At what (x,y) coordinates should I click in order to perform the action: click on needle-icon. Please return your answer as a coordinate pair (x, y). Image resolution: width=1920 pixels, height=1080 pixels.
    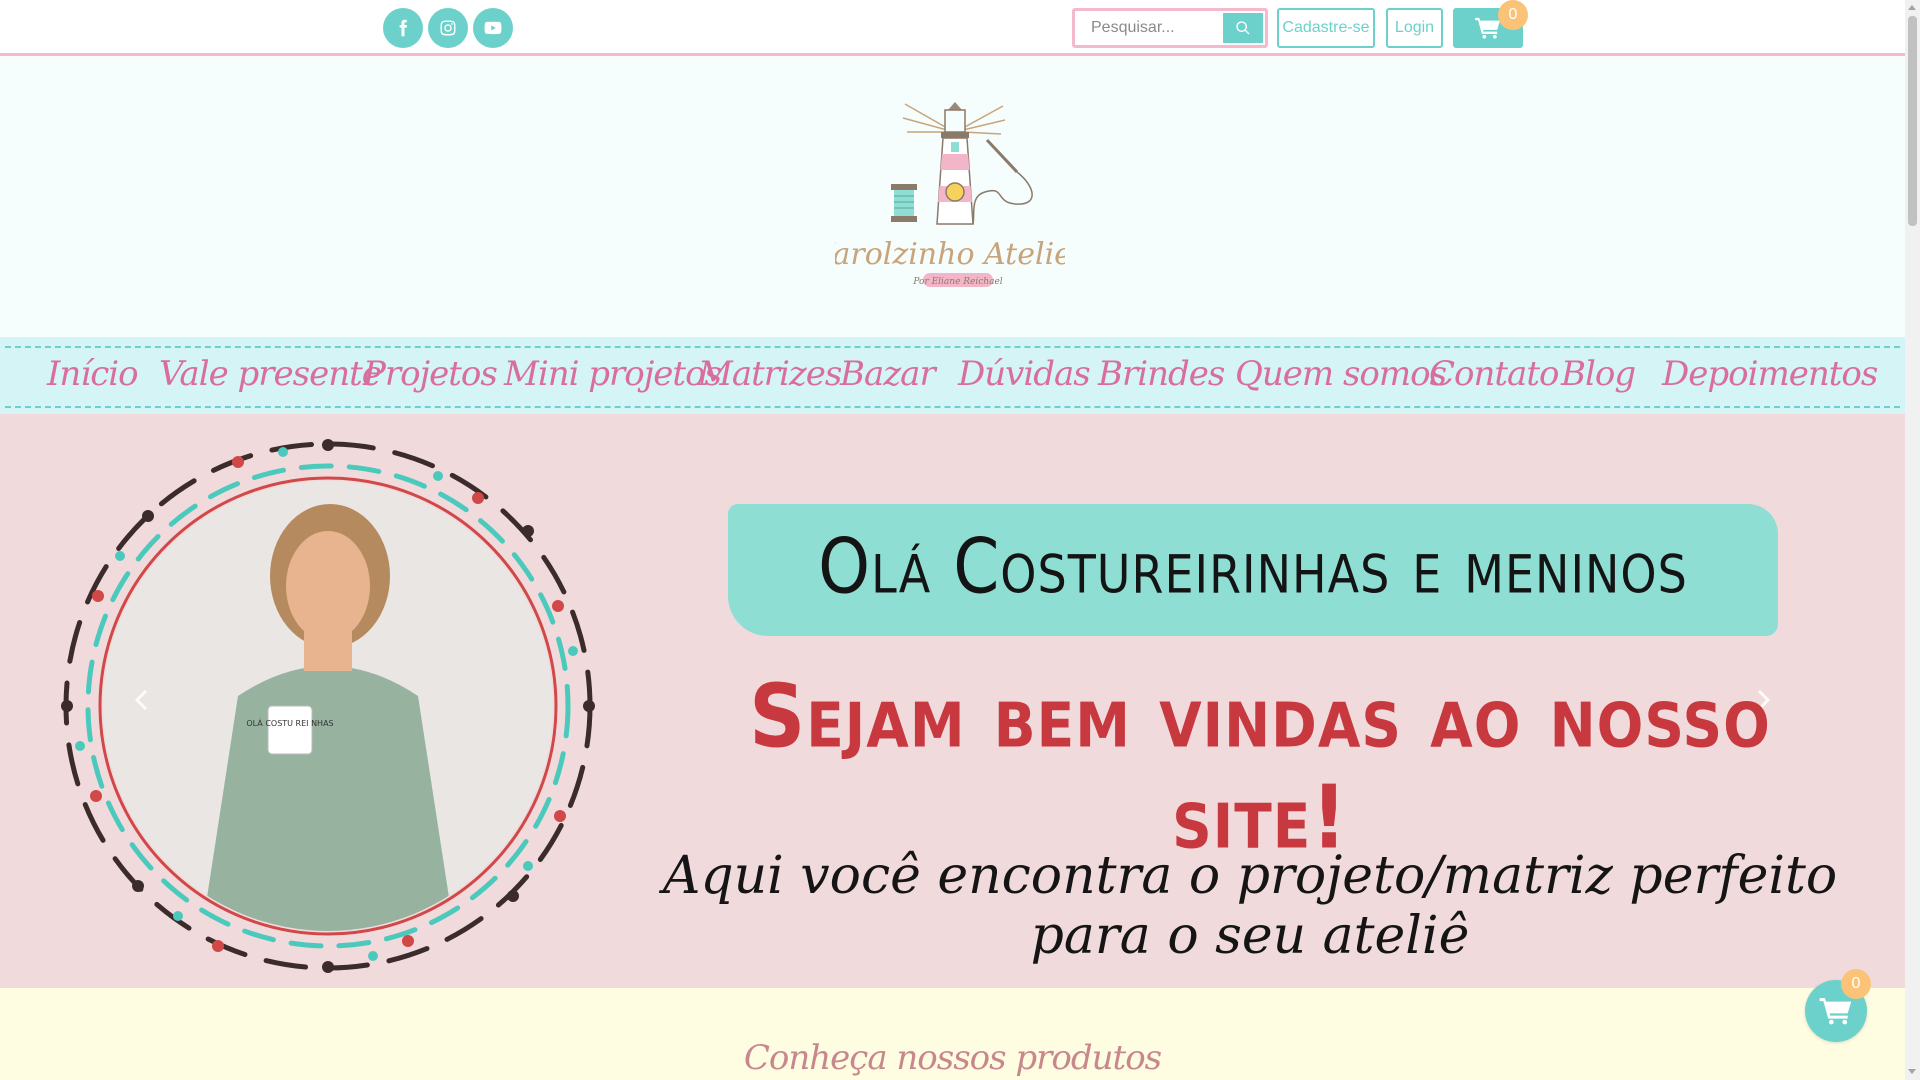
    Looking at the image, I should click on (1002, 181).